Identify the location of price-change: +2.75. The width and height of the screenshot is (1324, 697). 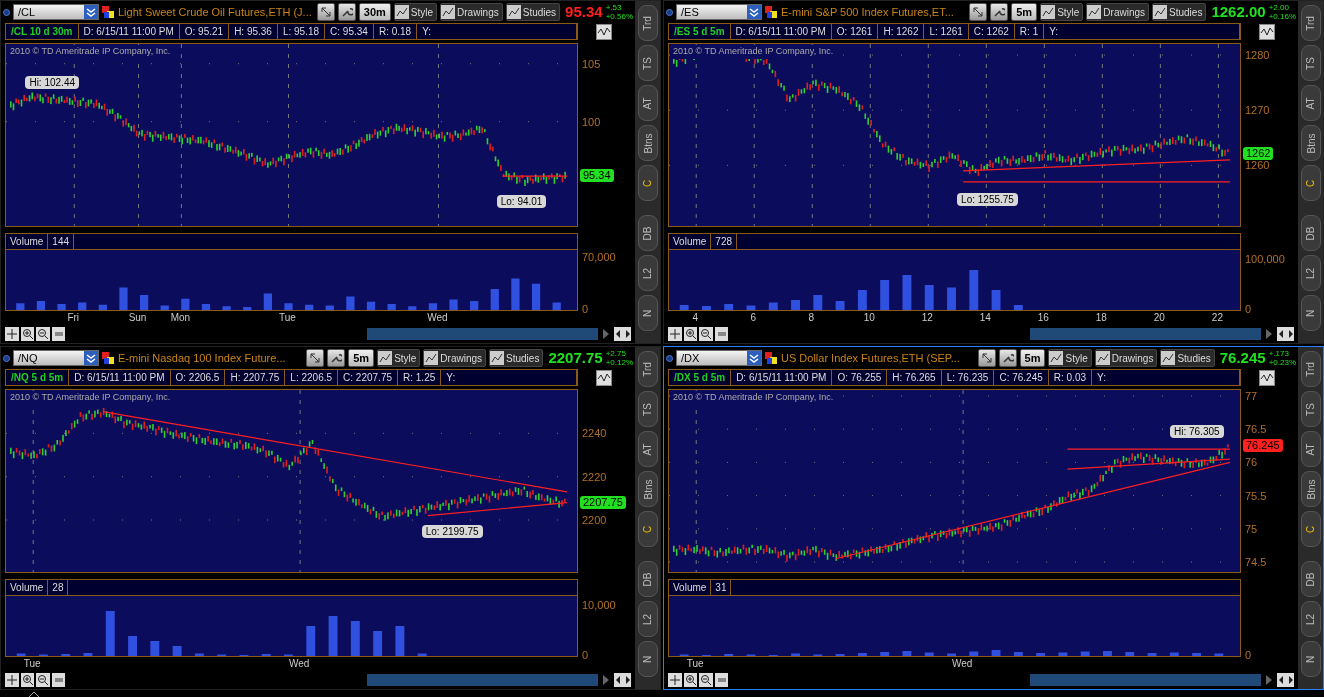
(616, 353).